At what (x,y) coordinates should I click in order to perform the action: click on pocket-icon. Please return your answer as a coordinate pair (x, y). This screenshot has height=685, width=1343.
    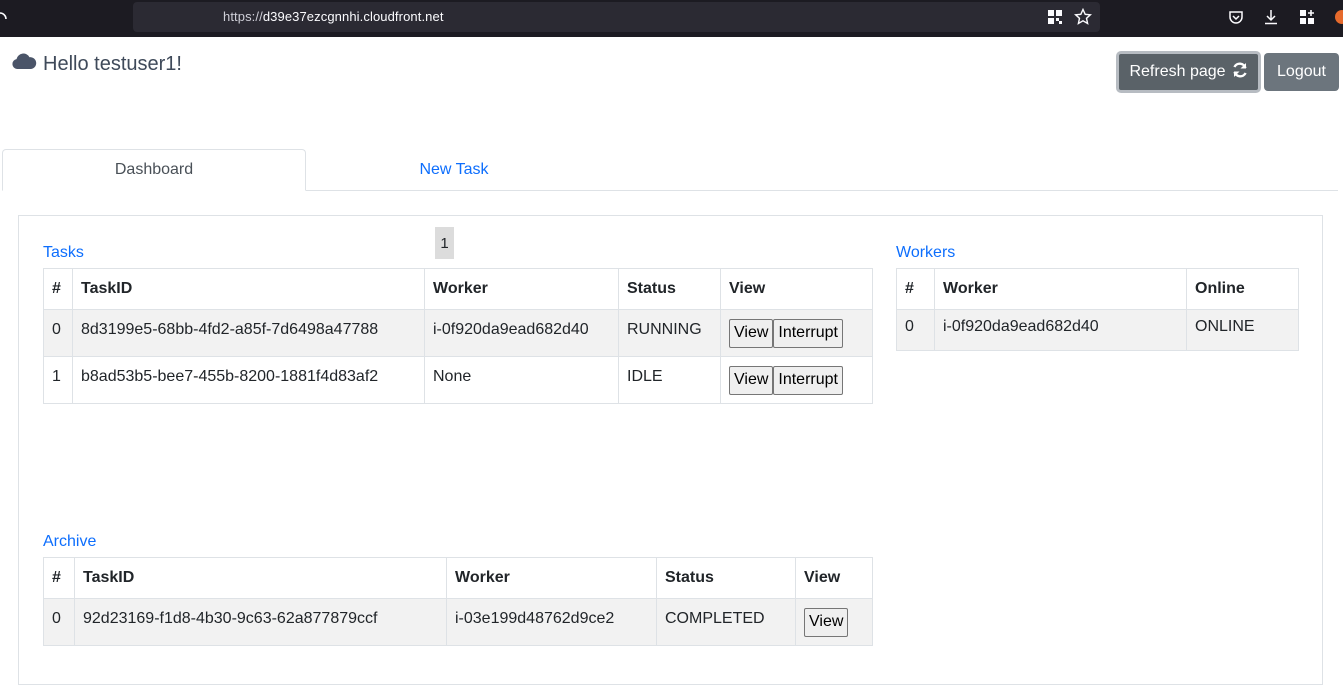
    Looking at the image, I should click on (1236, 17).